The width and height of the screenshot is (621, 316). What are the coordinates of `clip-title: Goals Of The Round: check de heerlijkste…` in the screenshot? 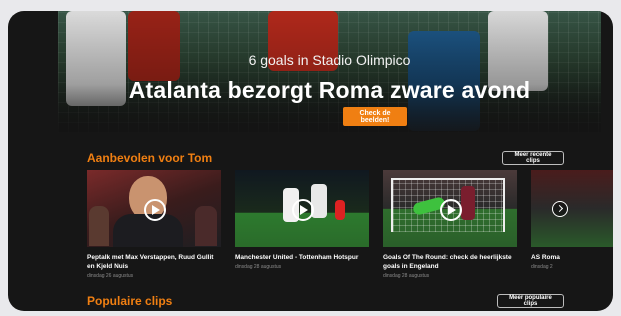 It's located at (450, 262).